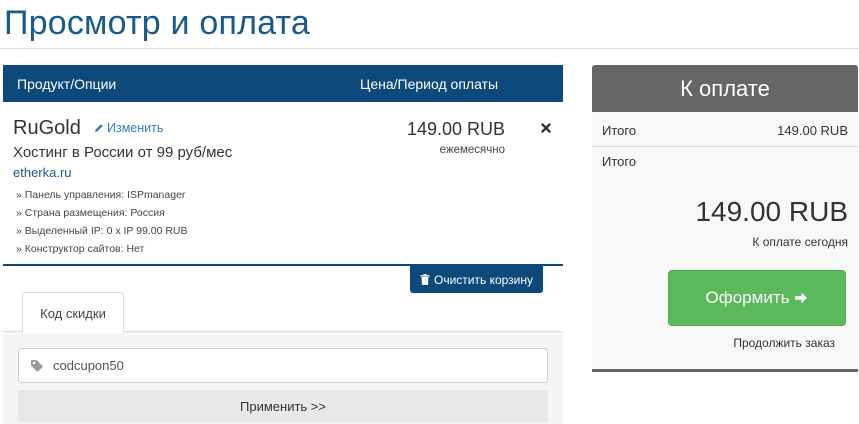  I want to click on tab-discount-code: Код скидки, so click(73, 312).